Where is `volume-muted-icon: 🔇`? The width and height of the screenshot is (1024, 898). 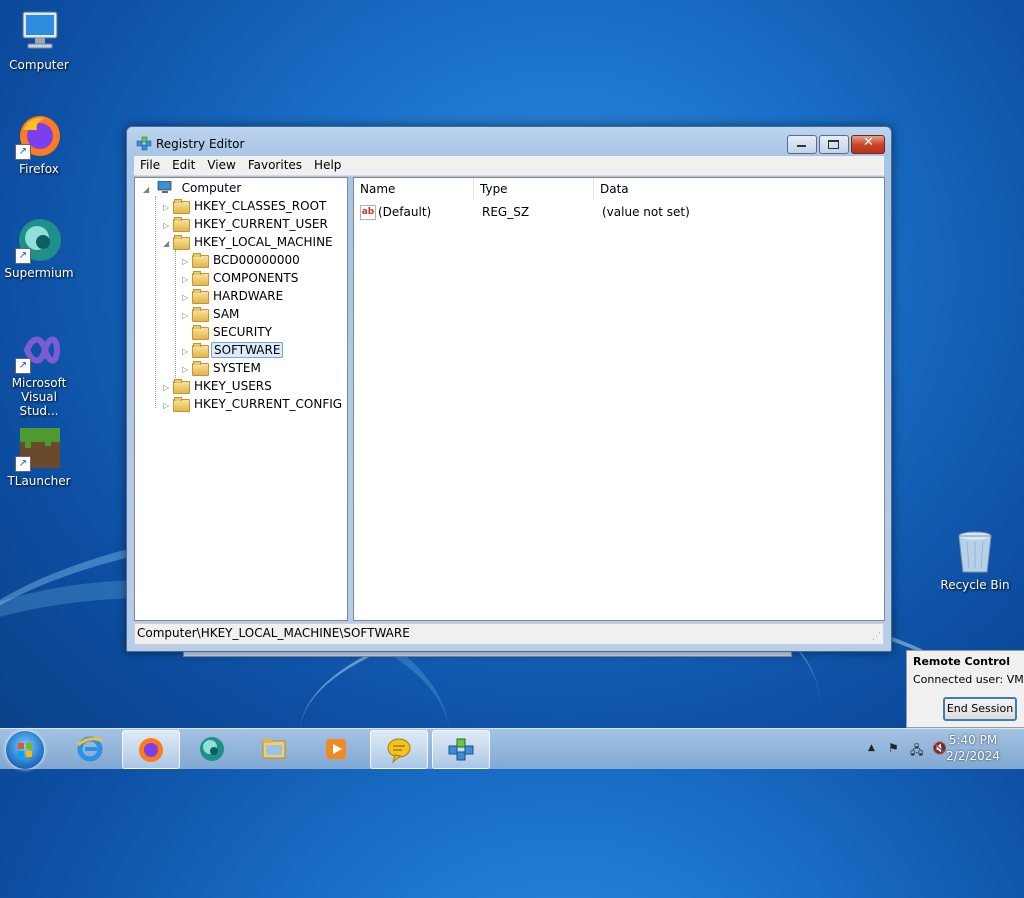
volume-muted-icon: 🔇 is located at coordinates (939, 748).